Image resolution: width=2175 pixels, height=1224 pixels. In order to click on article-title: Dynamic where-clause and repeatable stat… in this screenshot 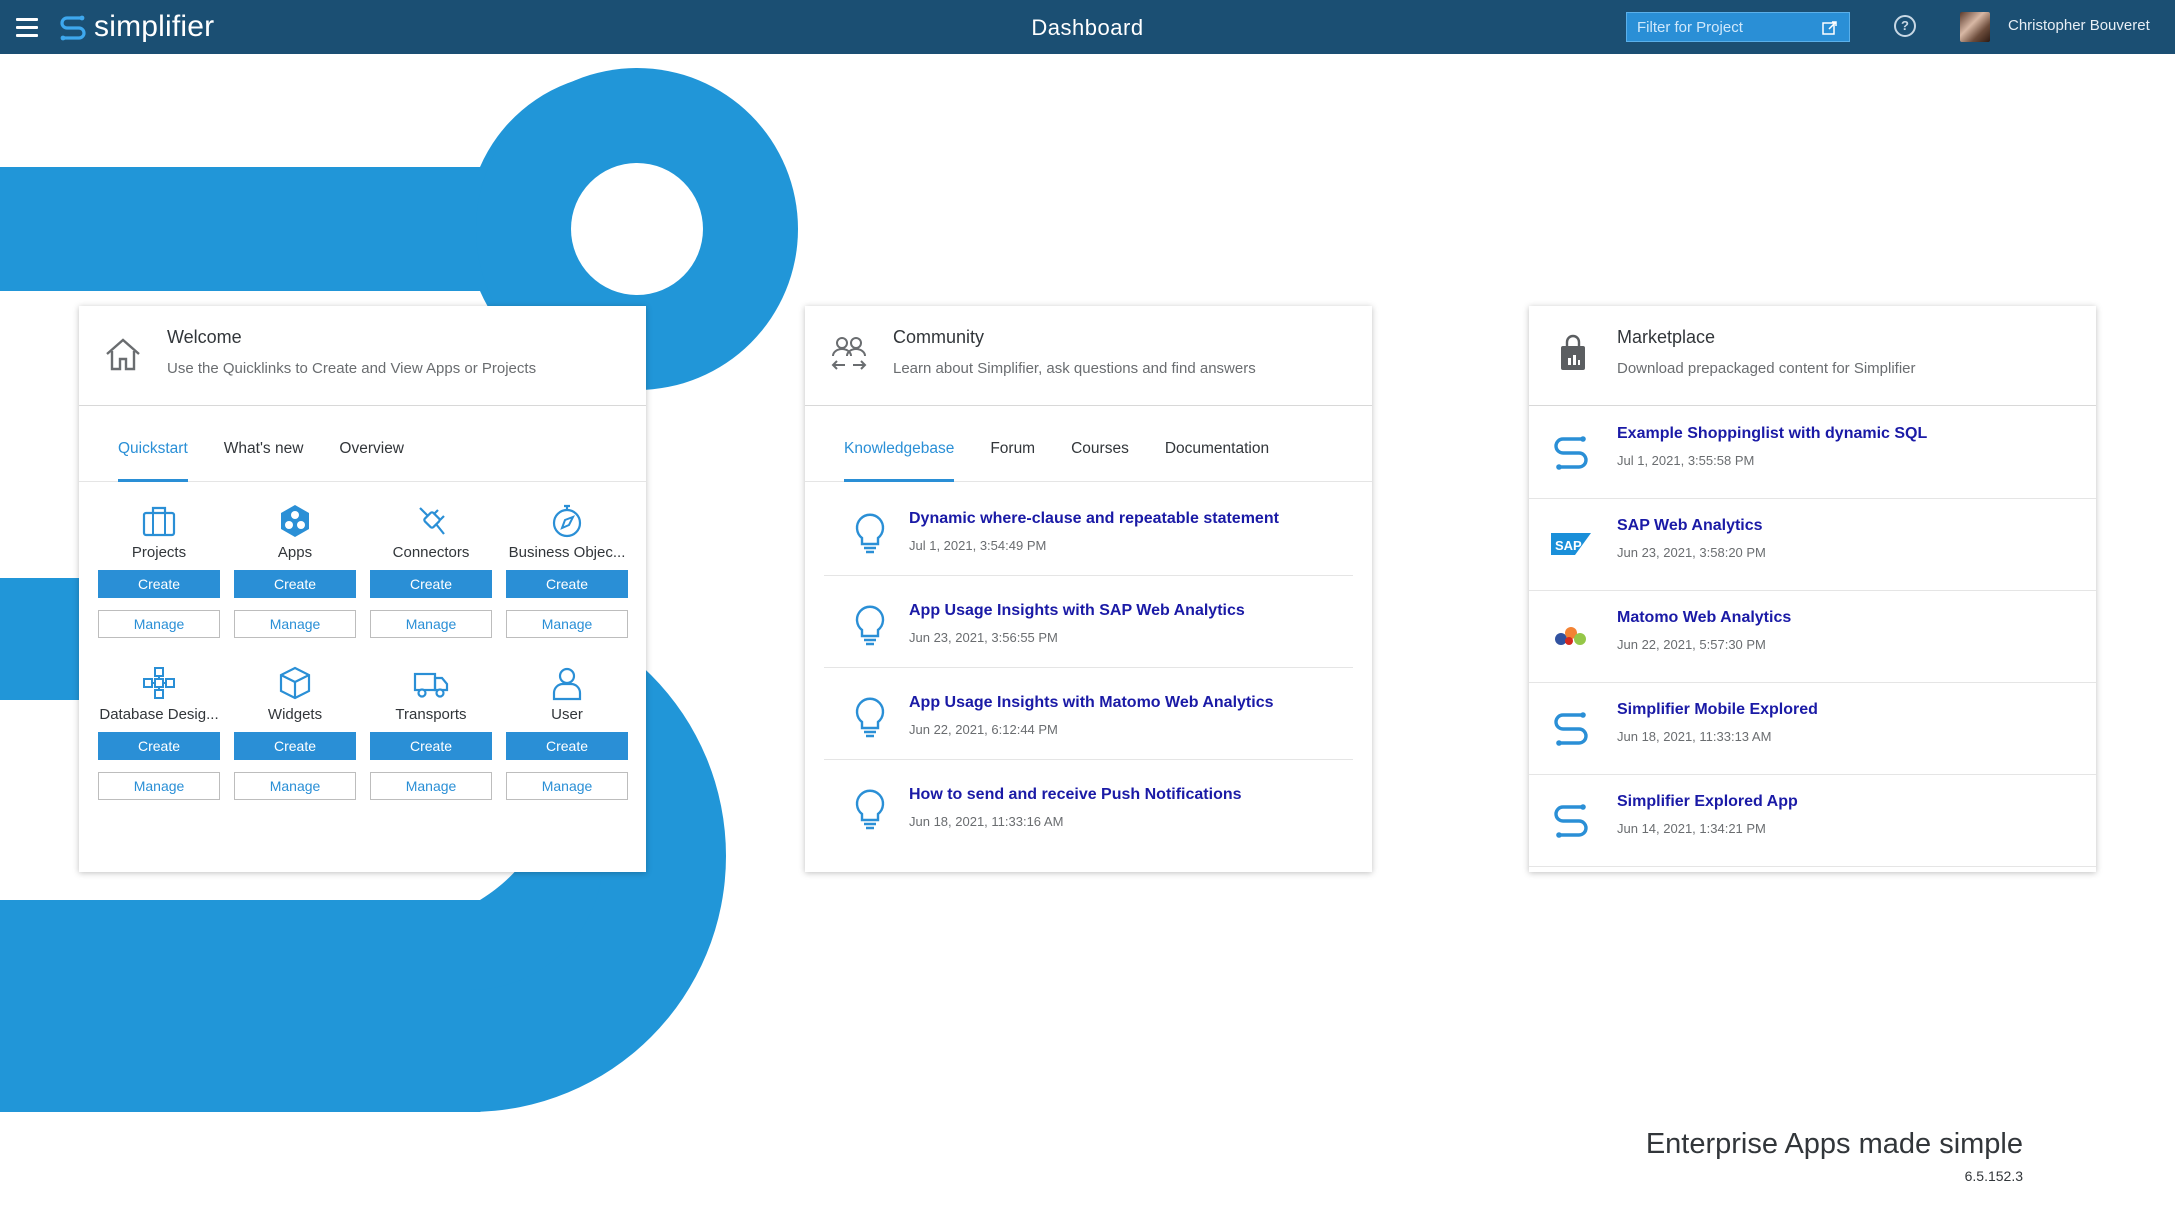, I will do `click(1094, 519)`.